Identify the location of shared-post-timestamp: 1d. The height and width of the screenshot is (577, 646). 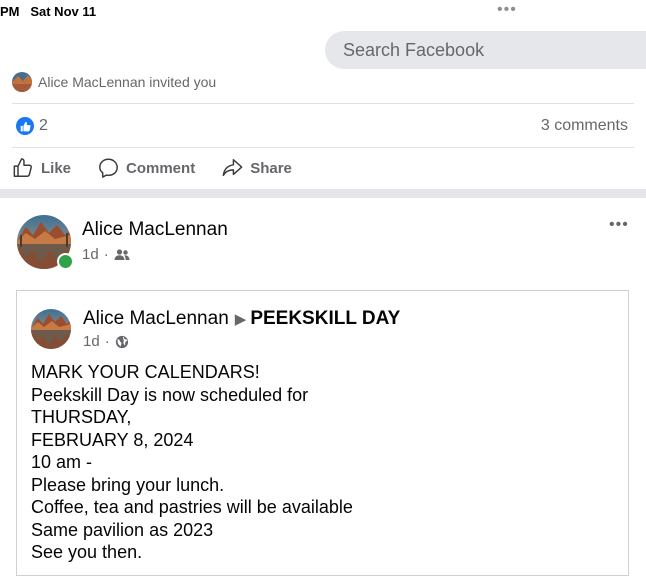
(91, 341).